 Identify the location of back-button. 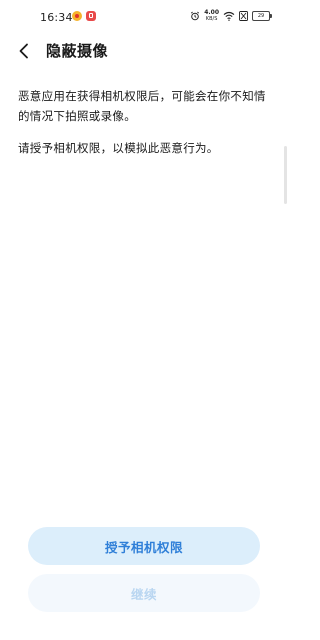
(24, 51).